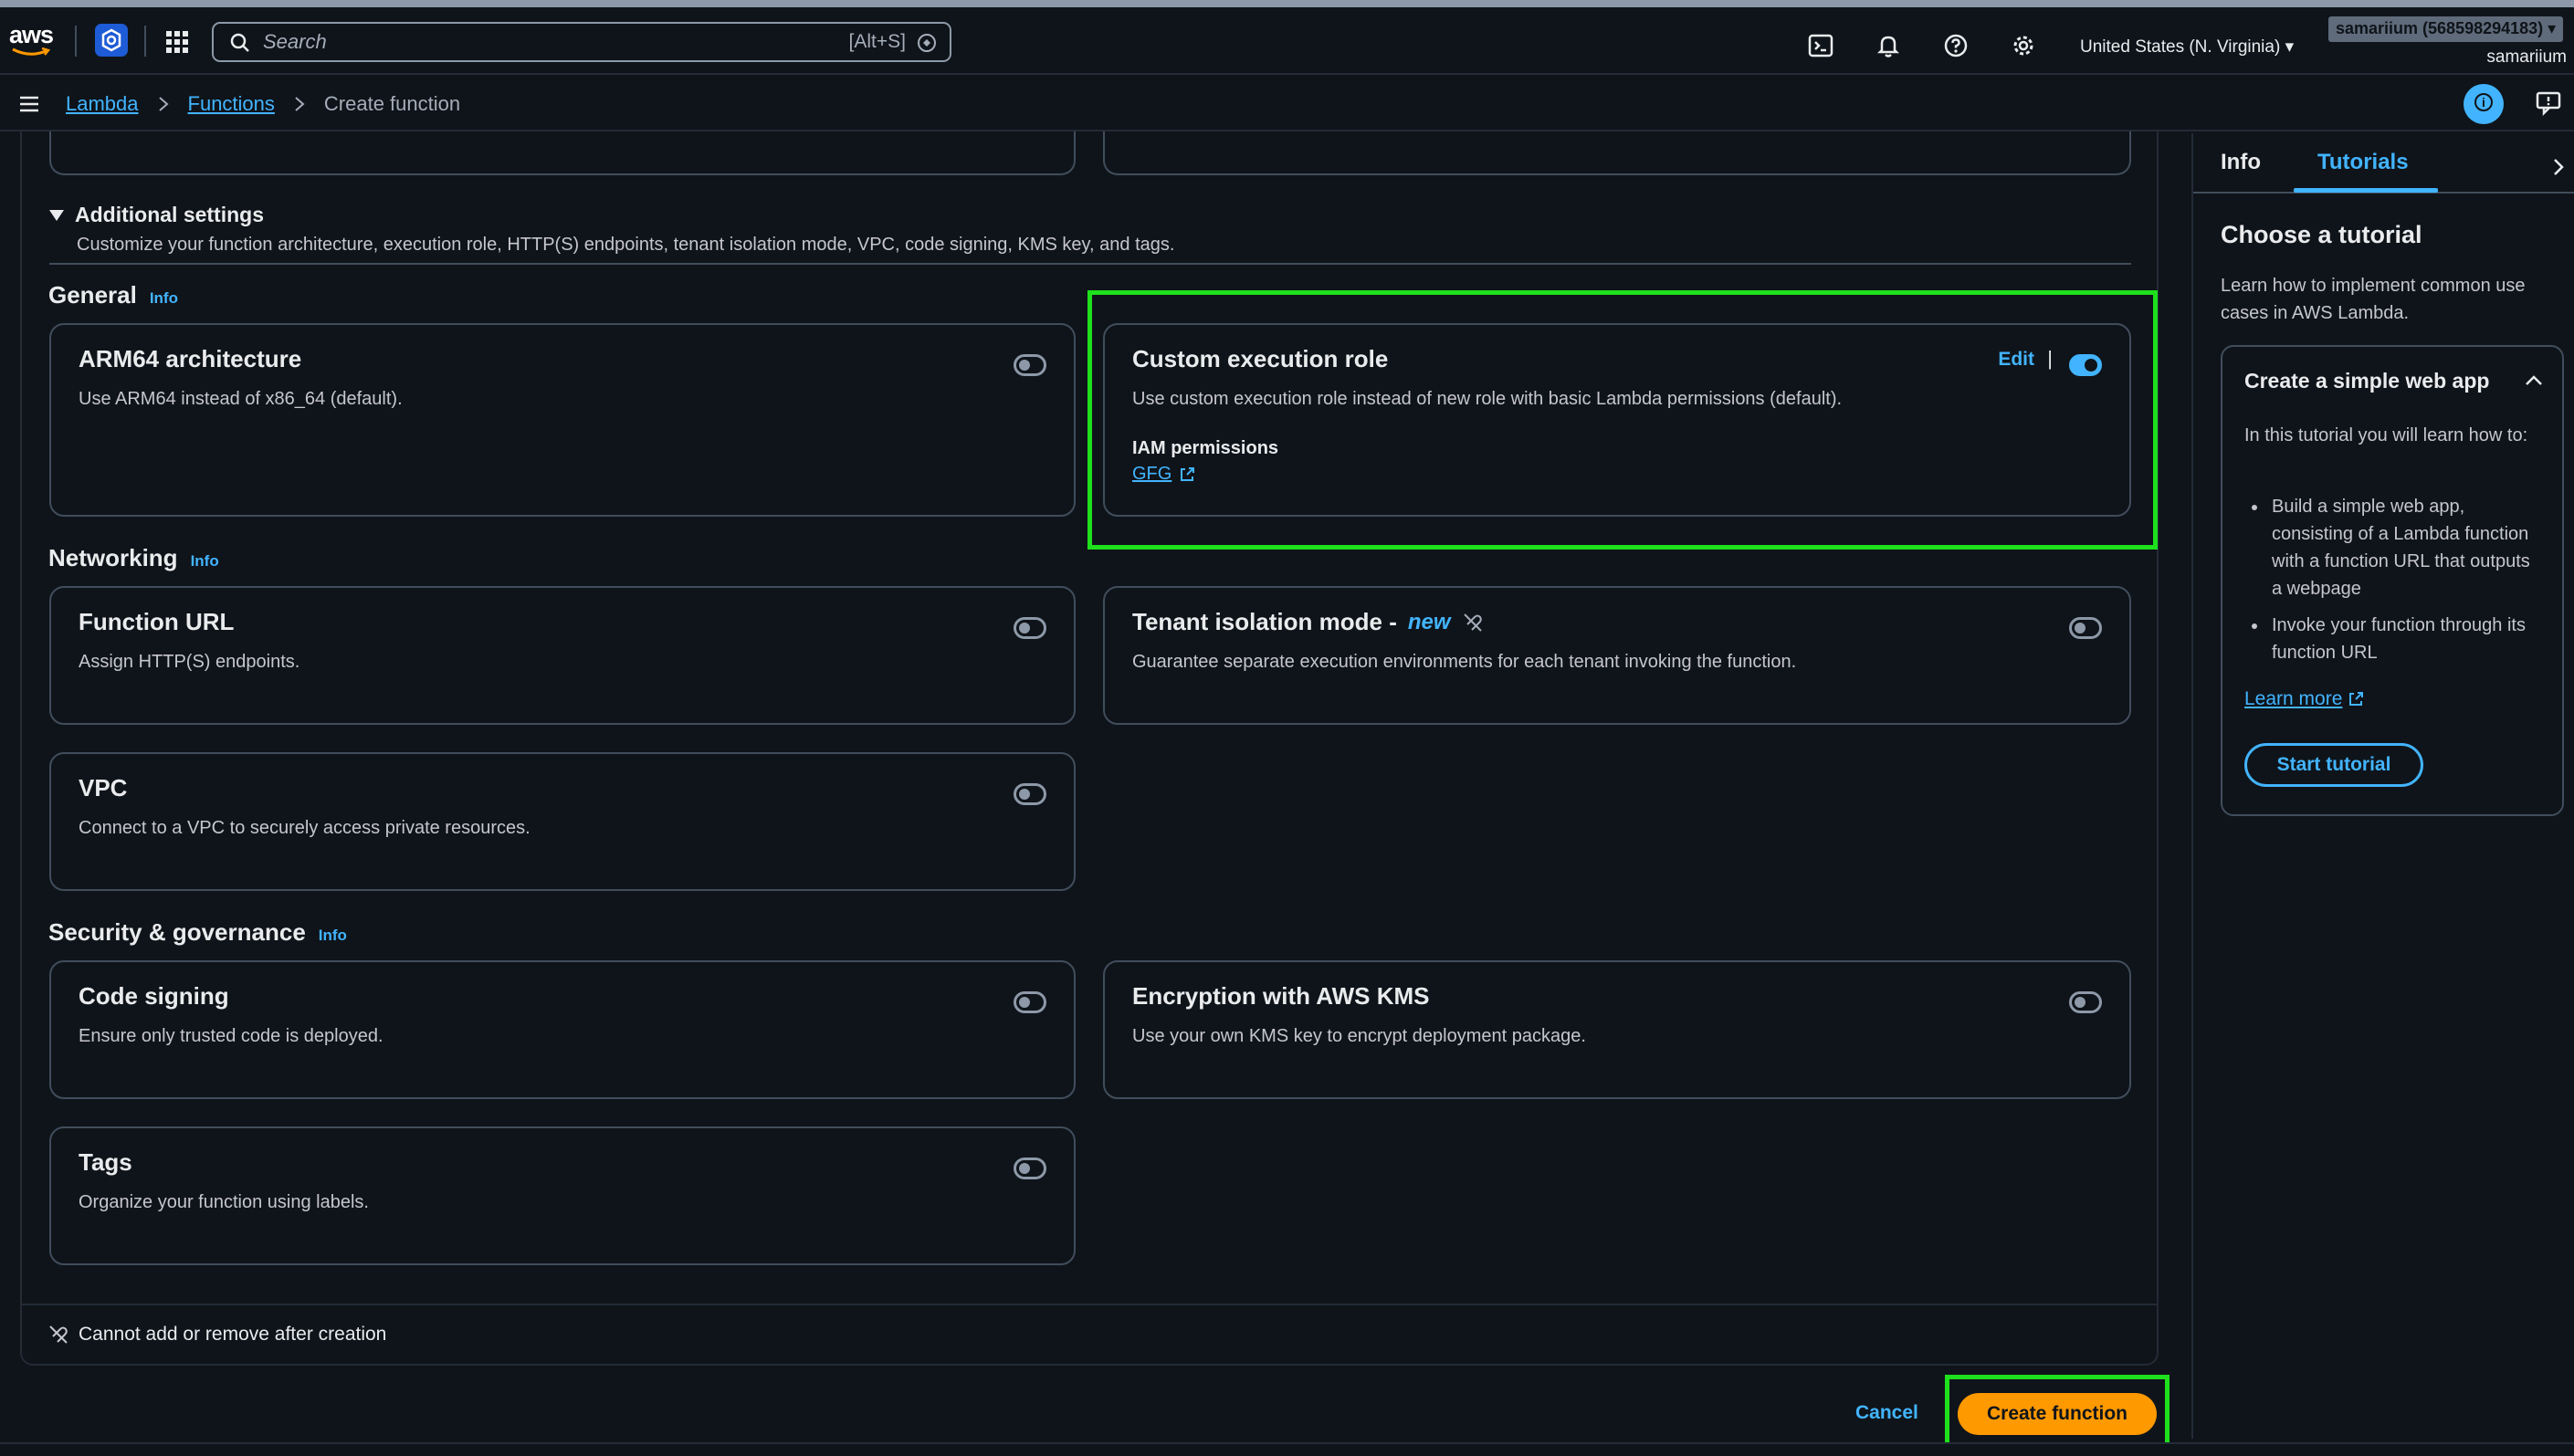 The image size is (2574, 1456). I want to click on tab-tutorials: Tutorials, so click(2363, 162).